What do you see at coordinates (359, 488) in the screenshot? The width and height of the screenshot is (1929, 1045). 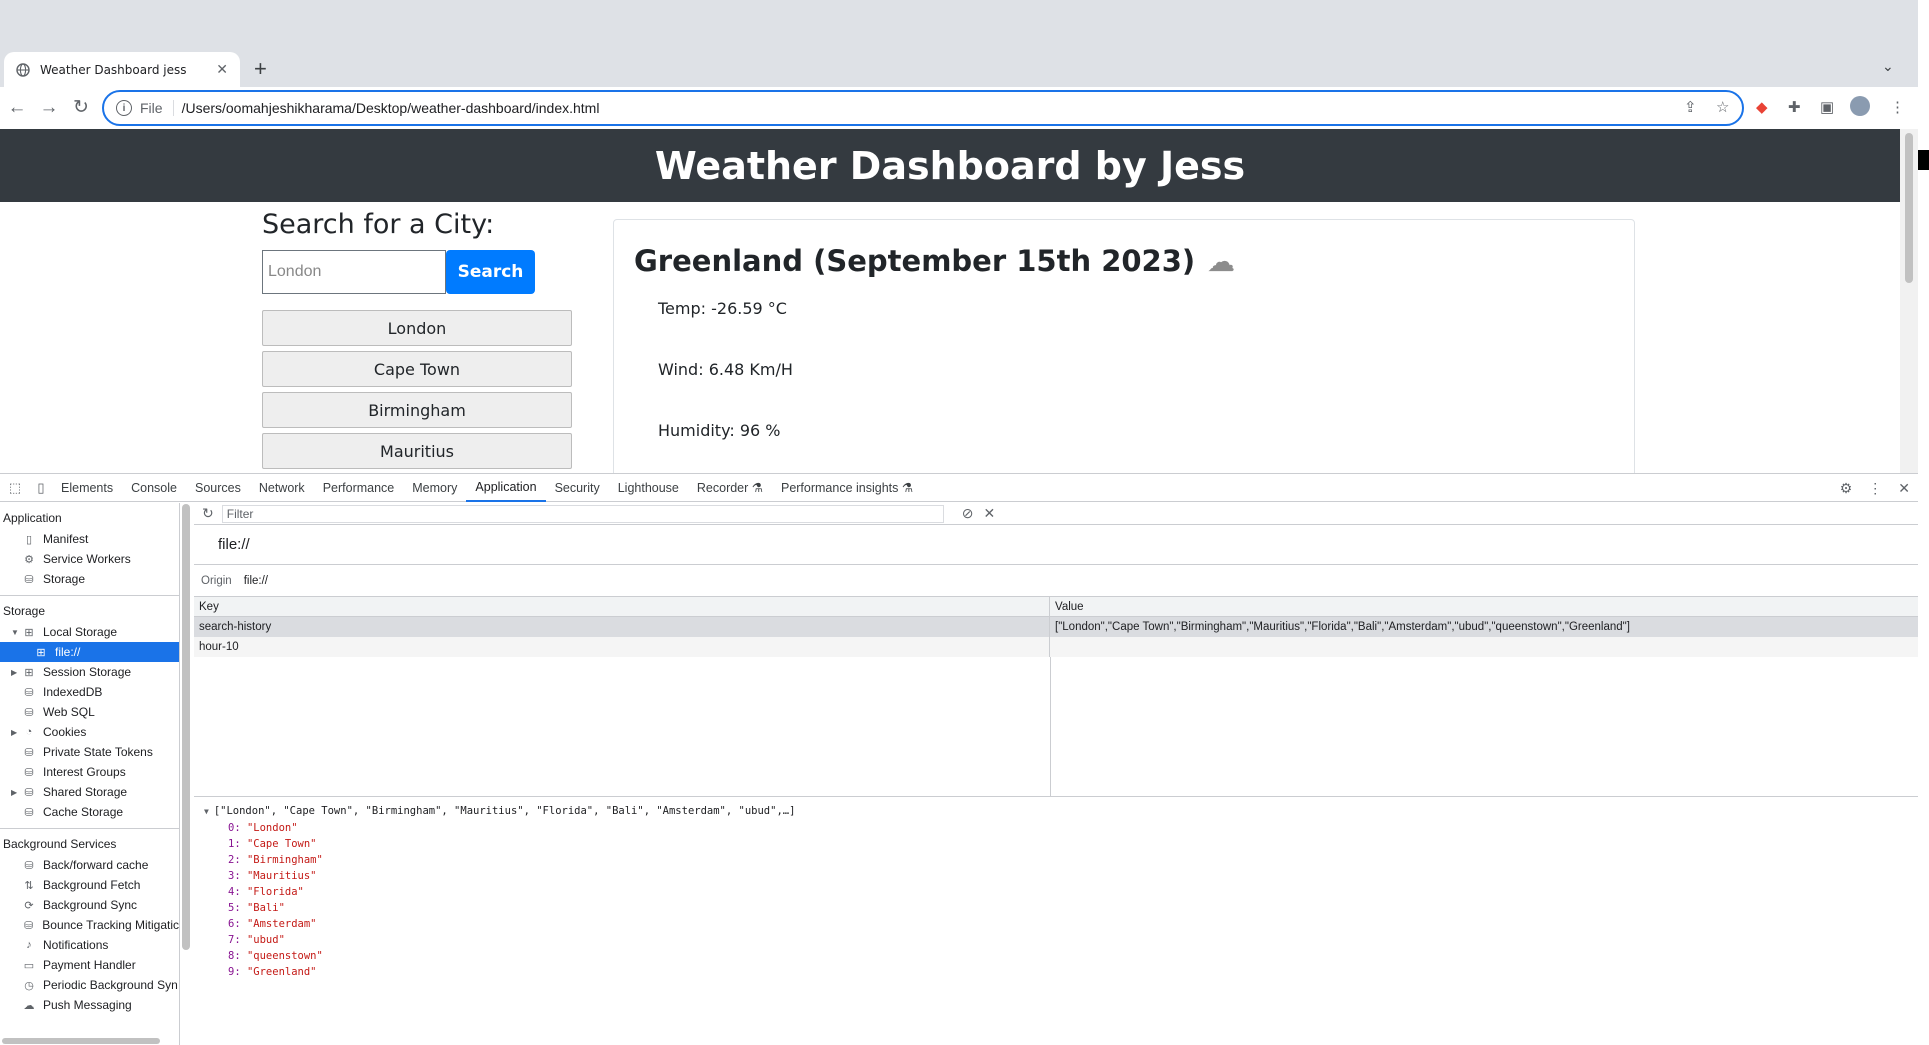 I see `tab-performance: Performance` at bounding box center [359, 488].